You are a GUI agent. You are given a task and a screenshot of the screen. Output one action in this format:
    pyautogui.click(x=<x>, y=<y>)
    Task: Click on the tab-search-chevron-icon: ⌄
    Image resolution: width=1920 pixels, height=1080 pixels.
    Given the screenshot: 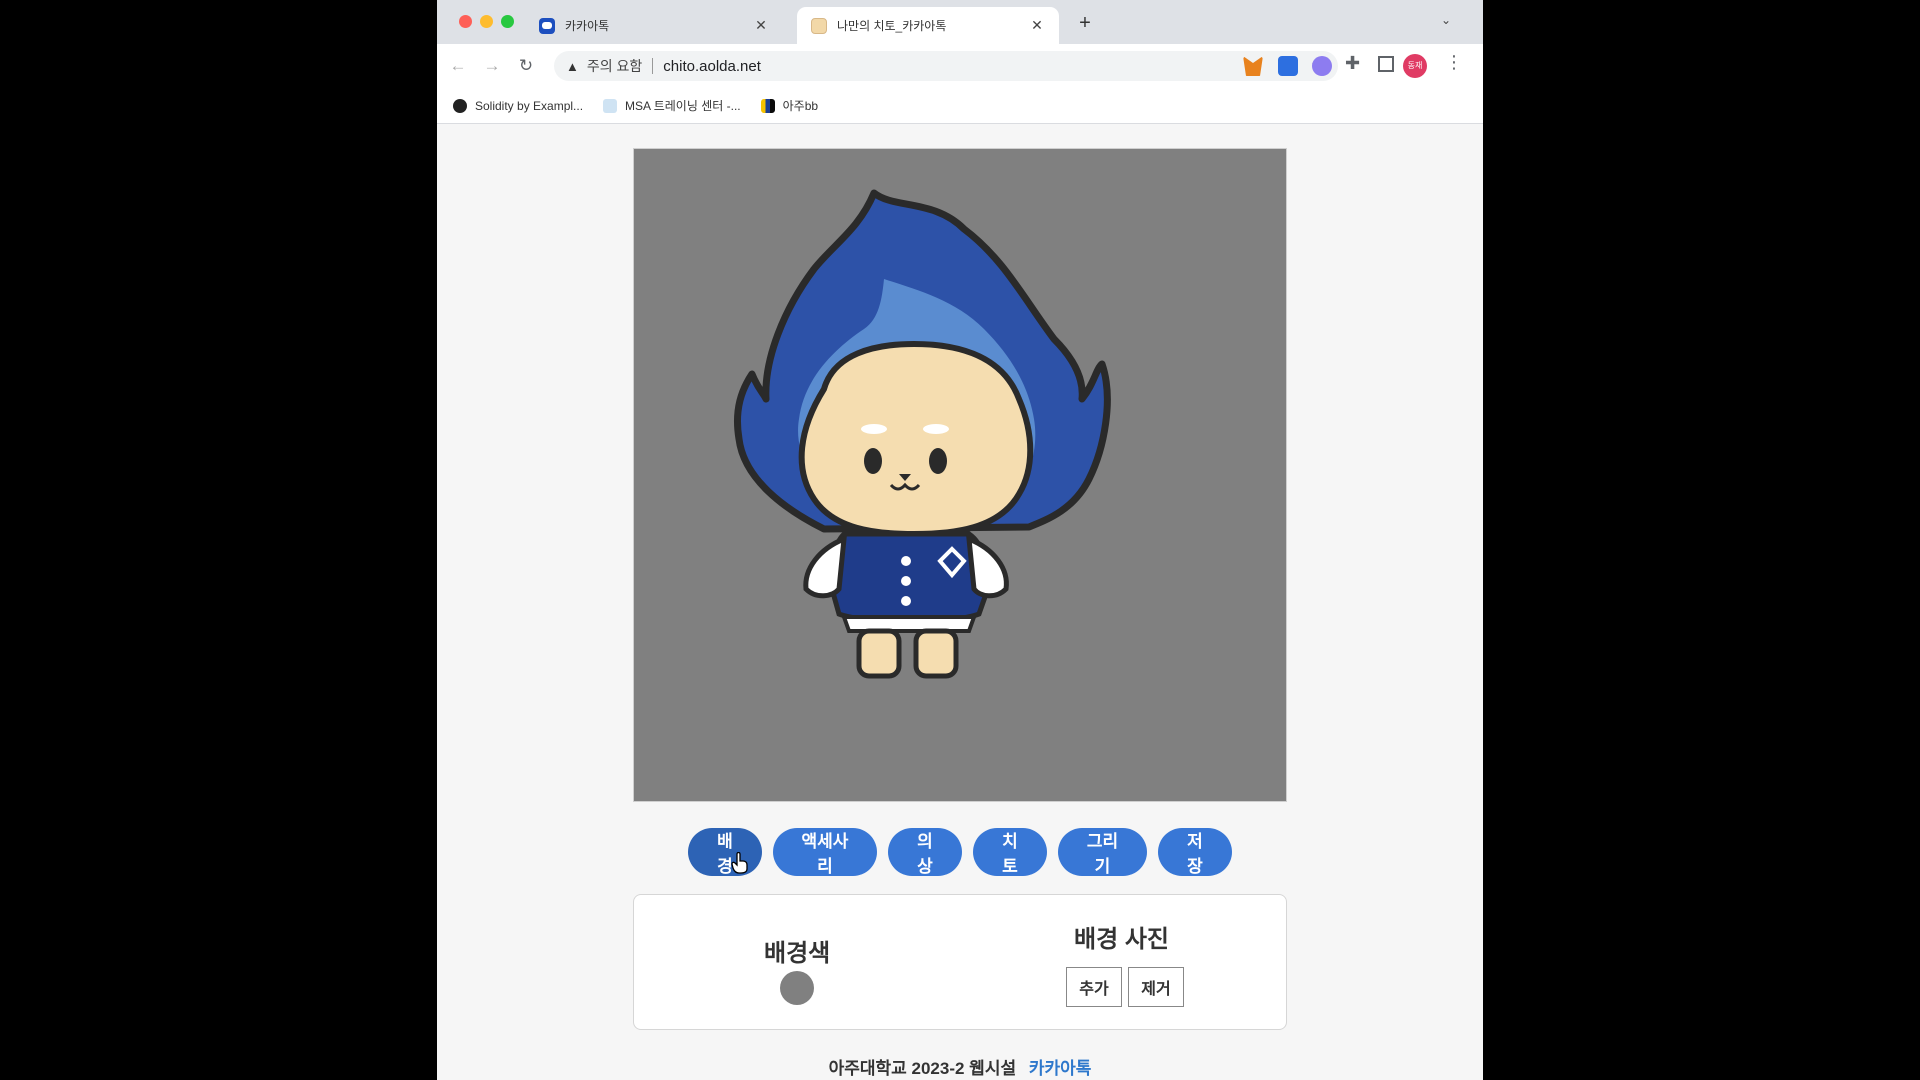 What is the action you would take?
    pyautogui.click(x=1446, y=20)
    